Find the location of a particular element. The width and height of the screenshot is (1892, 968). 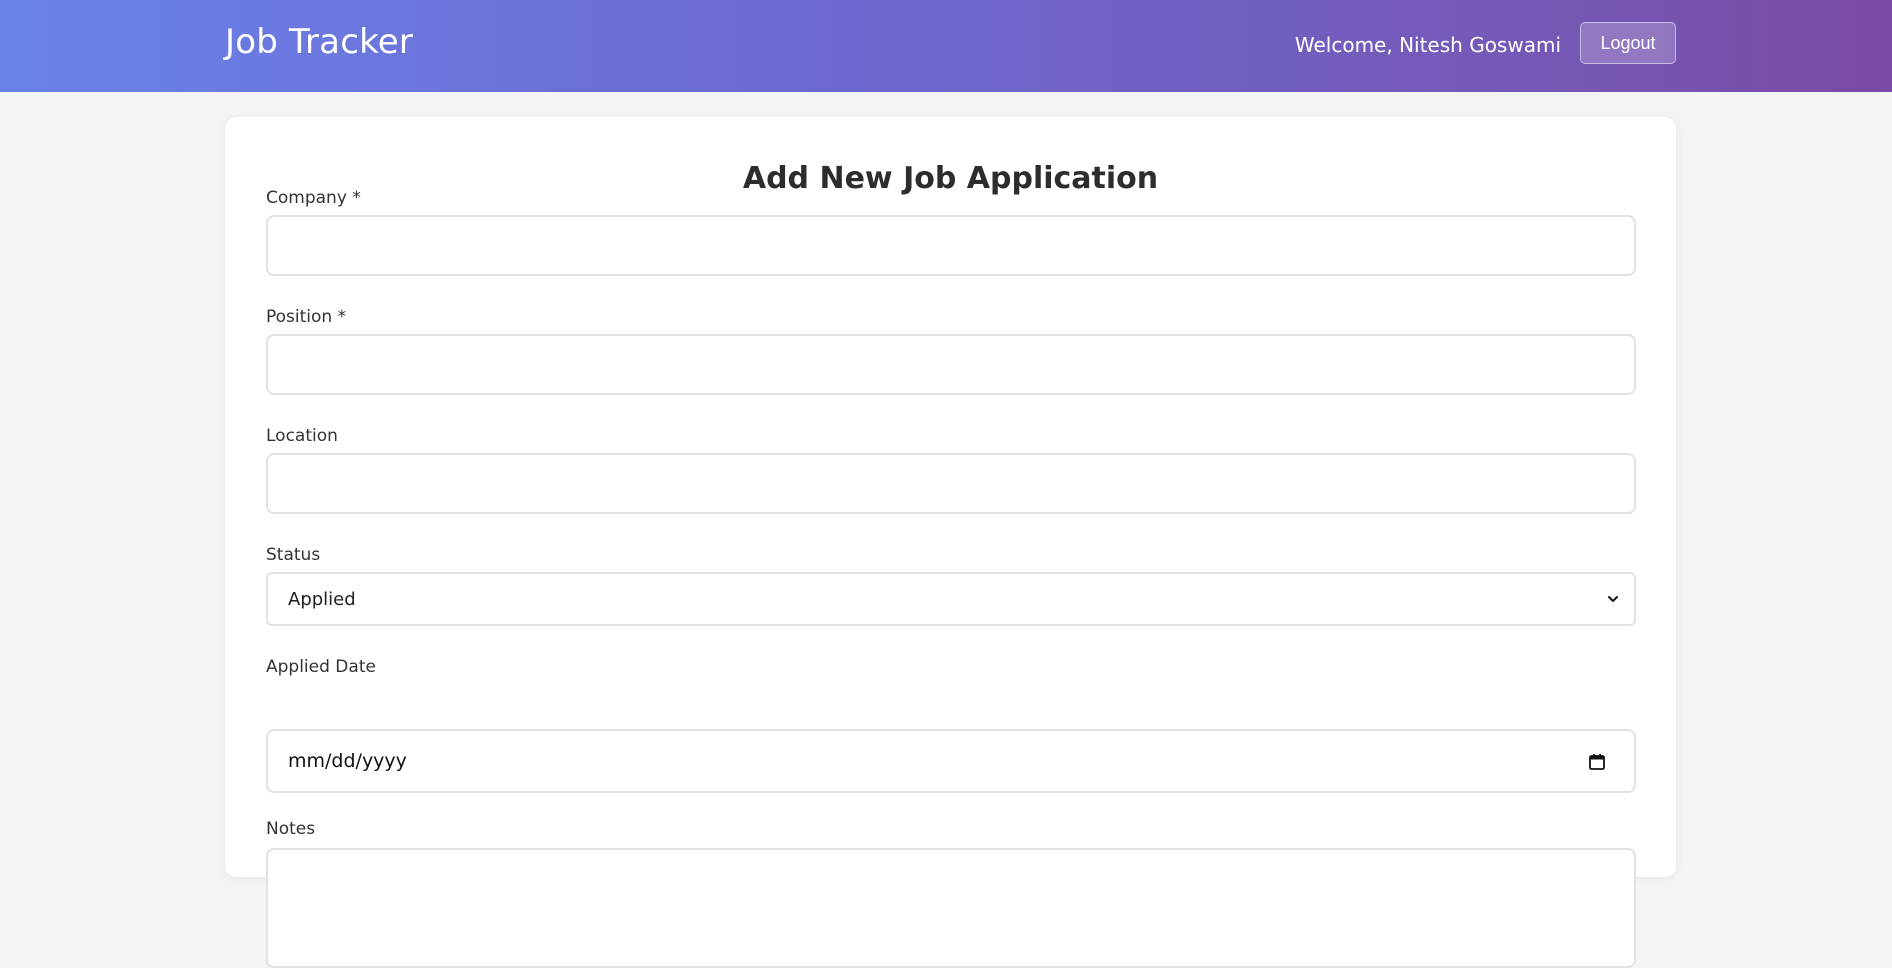

welcome-text: Welcome, Nitesh Goswami is located at coordinates (1427, 45).